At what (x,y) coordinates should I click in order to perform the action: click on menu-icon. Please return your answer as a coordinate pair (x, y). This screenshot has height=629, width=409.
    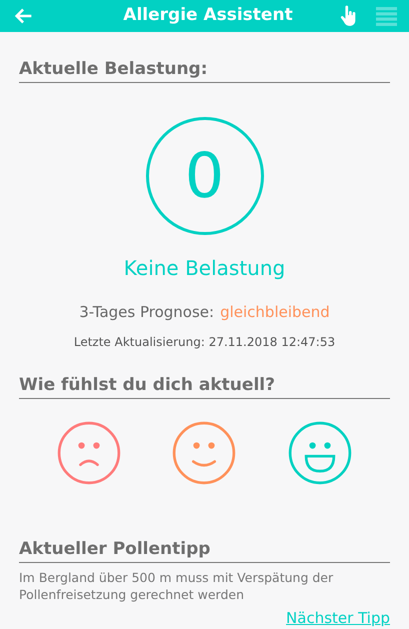
    Looking at the image, I should click on (386, 16).